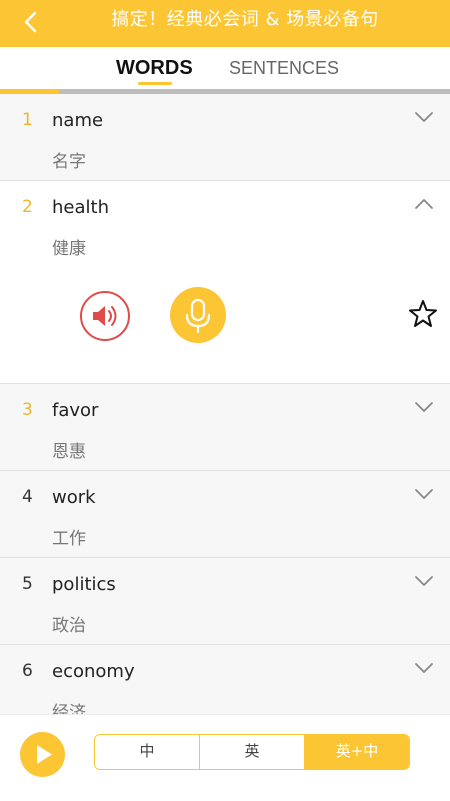  I want to click on tab-active-indicator, so click(155, 83).